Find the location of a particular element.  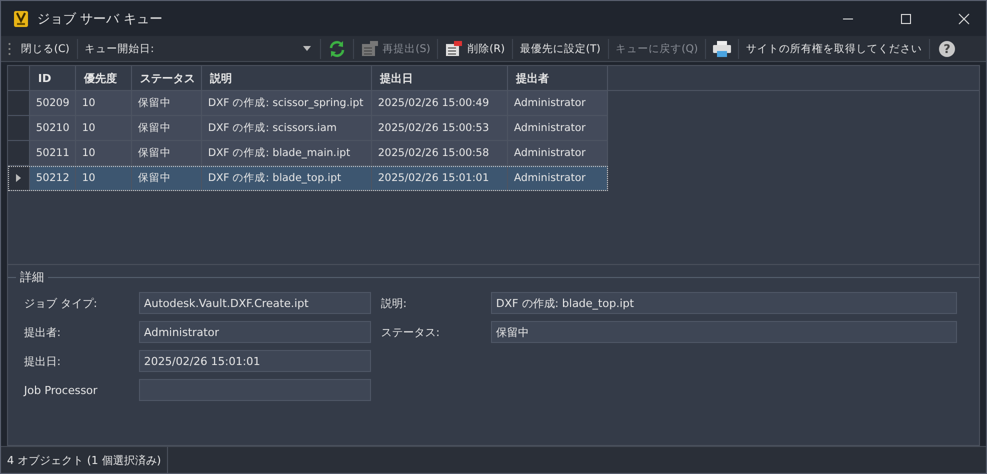

field-label: ジョブ タイプ: is located at coordinates (61, 303).